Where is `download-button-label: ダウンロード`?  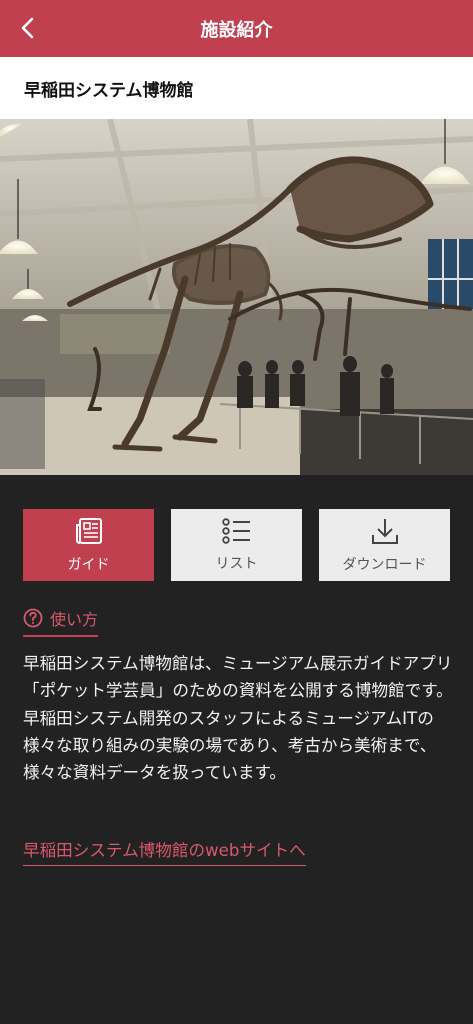
download-button-label: ダウンロード is located at coordinates (384, 564).